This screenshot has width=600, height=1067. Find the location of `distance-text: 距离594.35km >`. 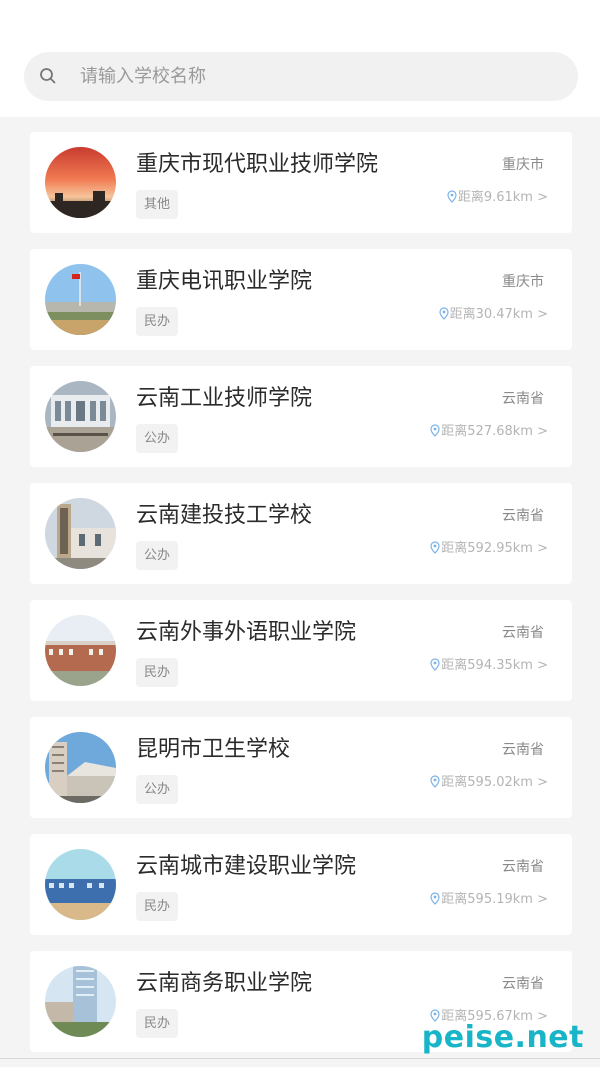

distance-text: 距离594.35km > is located at coordinates (494, 665).